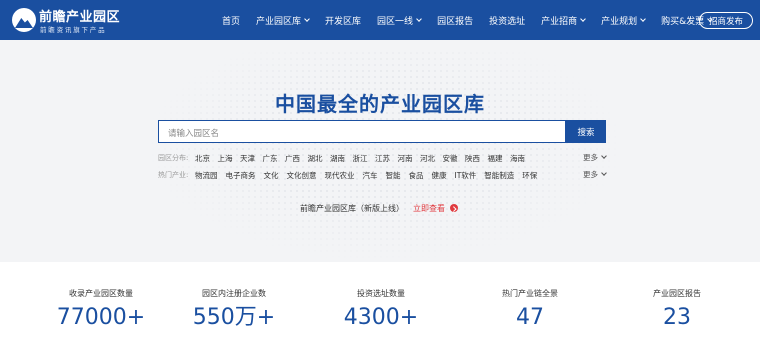  I want to click on brand-logo: 前瞻产业园区 前瞻资讯旗下产品, so click(72, 20).